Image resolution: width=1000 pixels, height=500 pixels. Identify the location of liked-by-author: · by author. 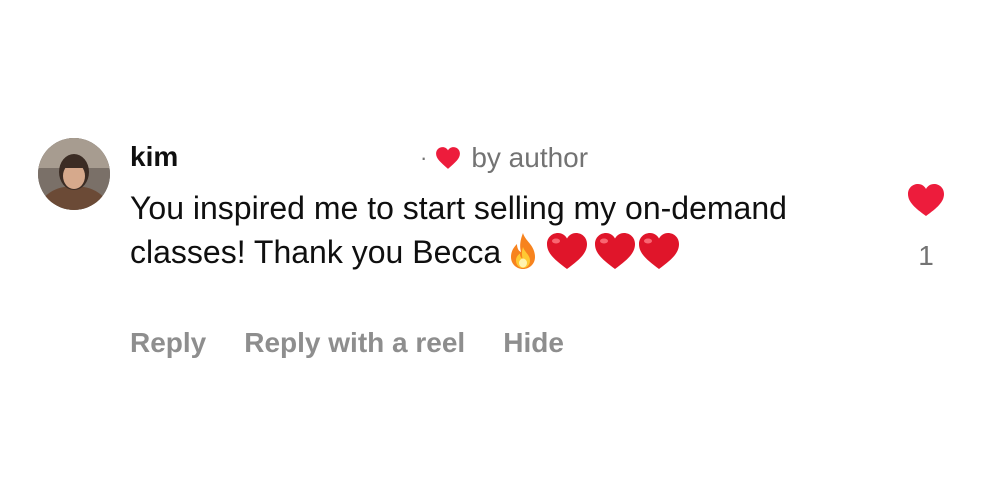
(504, 158).